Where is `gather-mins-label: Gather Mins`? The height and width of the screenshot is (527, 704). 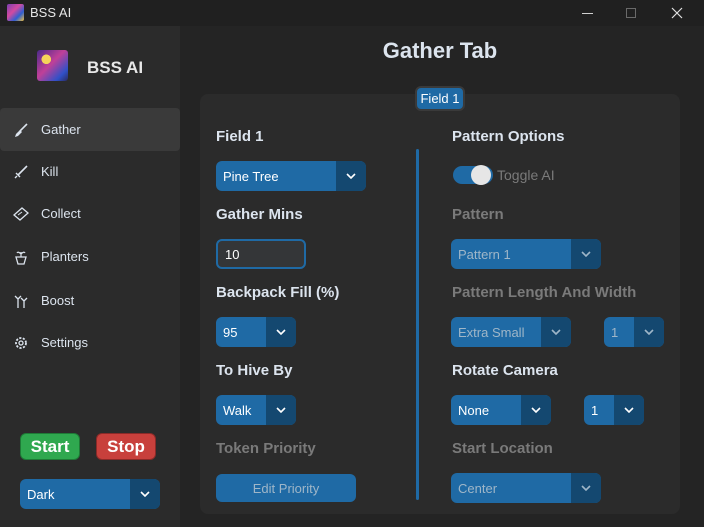
gather-mins-label: Gather Mins is located at coordinates (259, 214).